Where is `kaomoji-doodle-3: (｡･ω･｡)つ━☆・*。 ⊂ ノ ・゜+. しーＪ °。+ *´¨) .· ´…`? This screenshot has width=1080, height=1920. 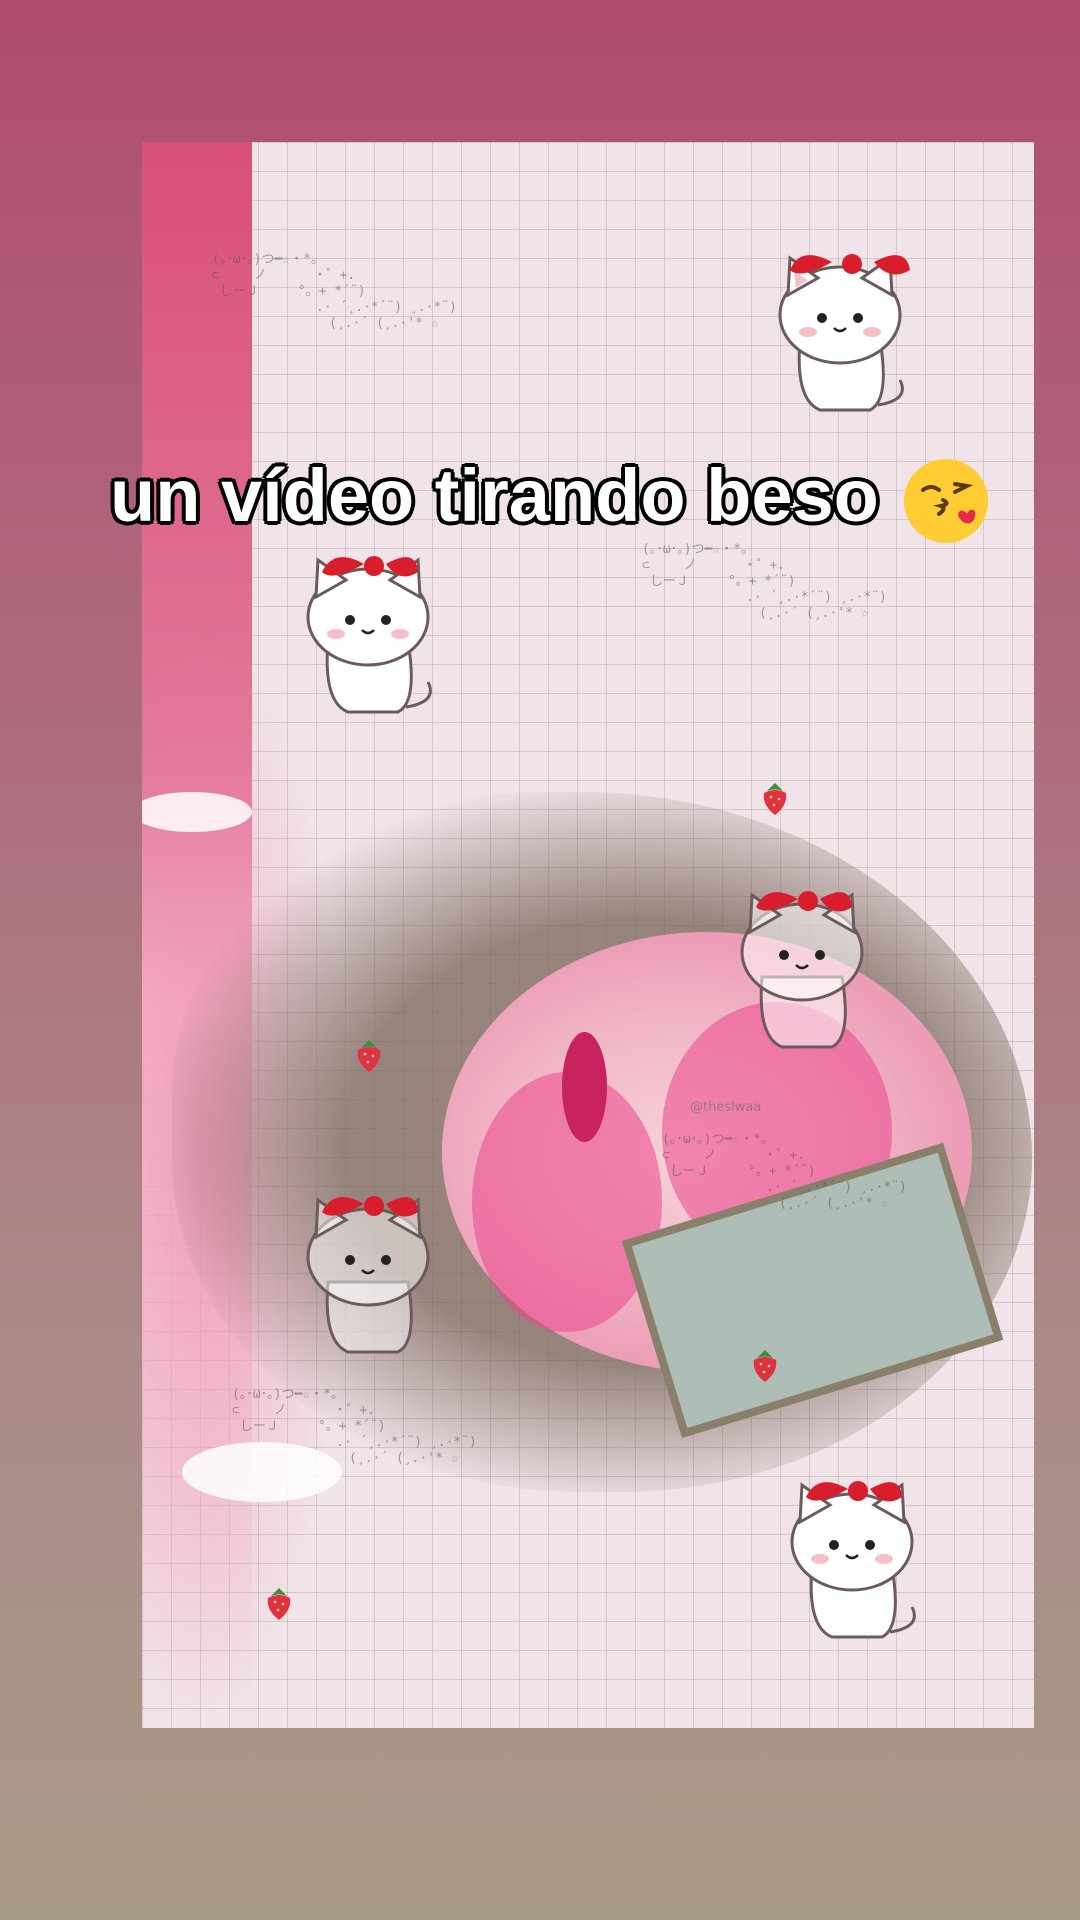
kaomoji-doodle-3: (｡･ω･｡)つ━☆・*。 ⊂ ノ ・゜+. しーＪ °。+ *´¨) .· ´… is located at coordinates (784, 1171).